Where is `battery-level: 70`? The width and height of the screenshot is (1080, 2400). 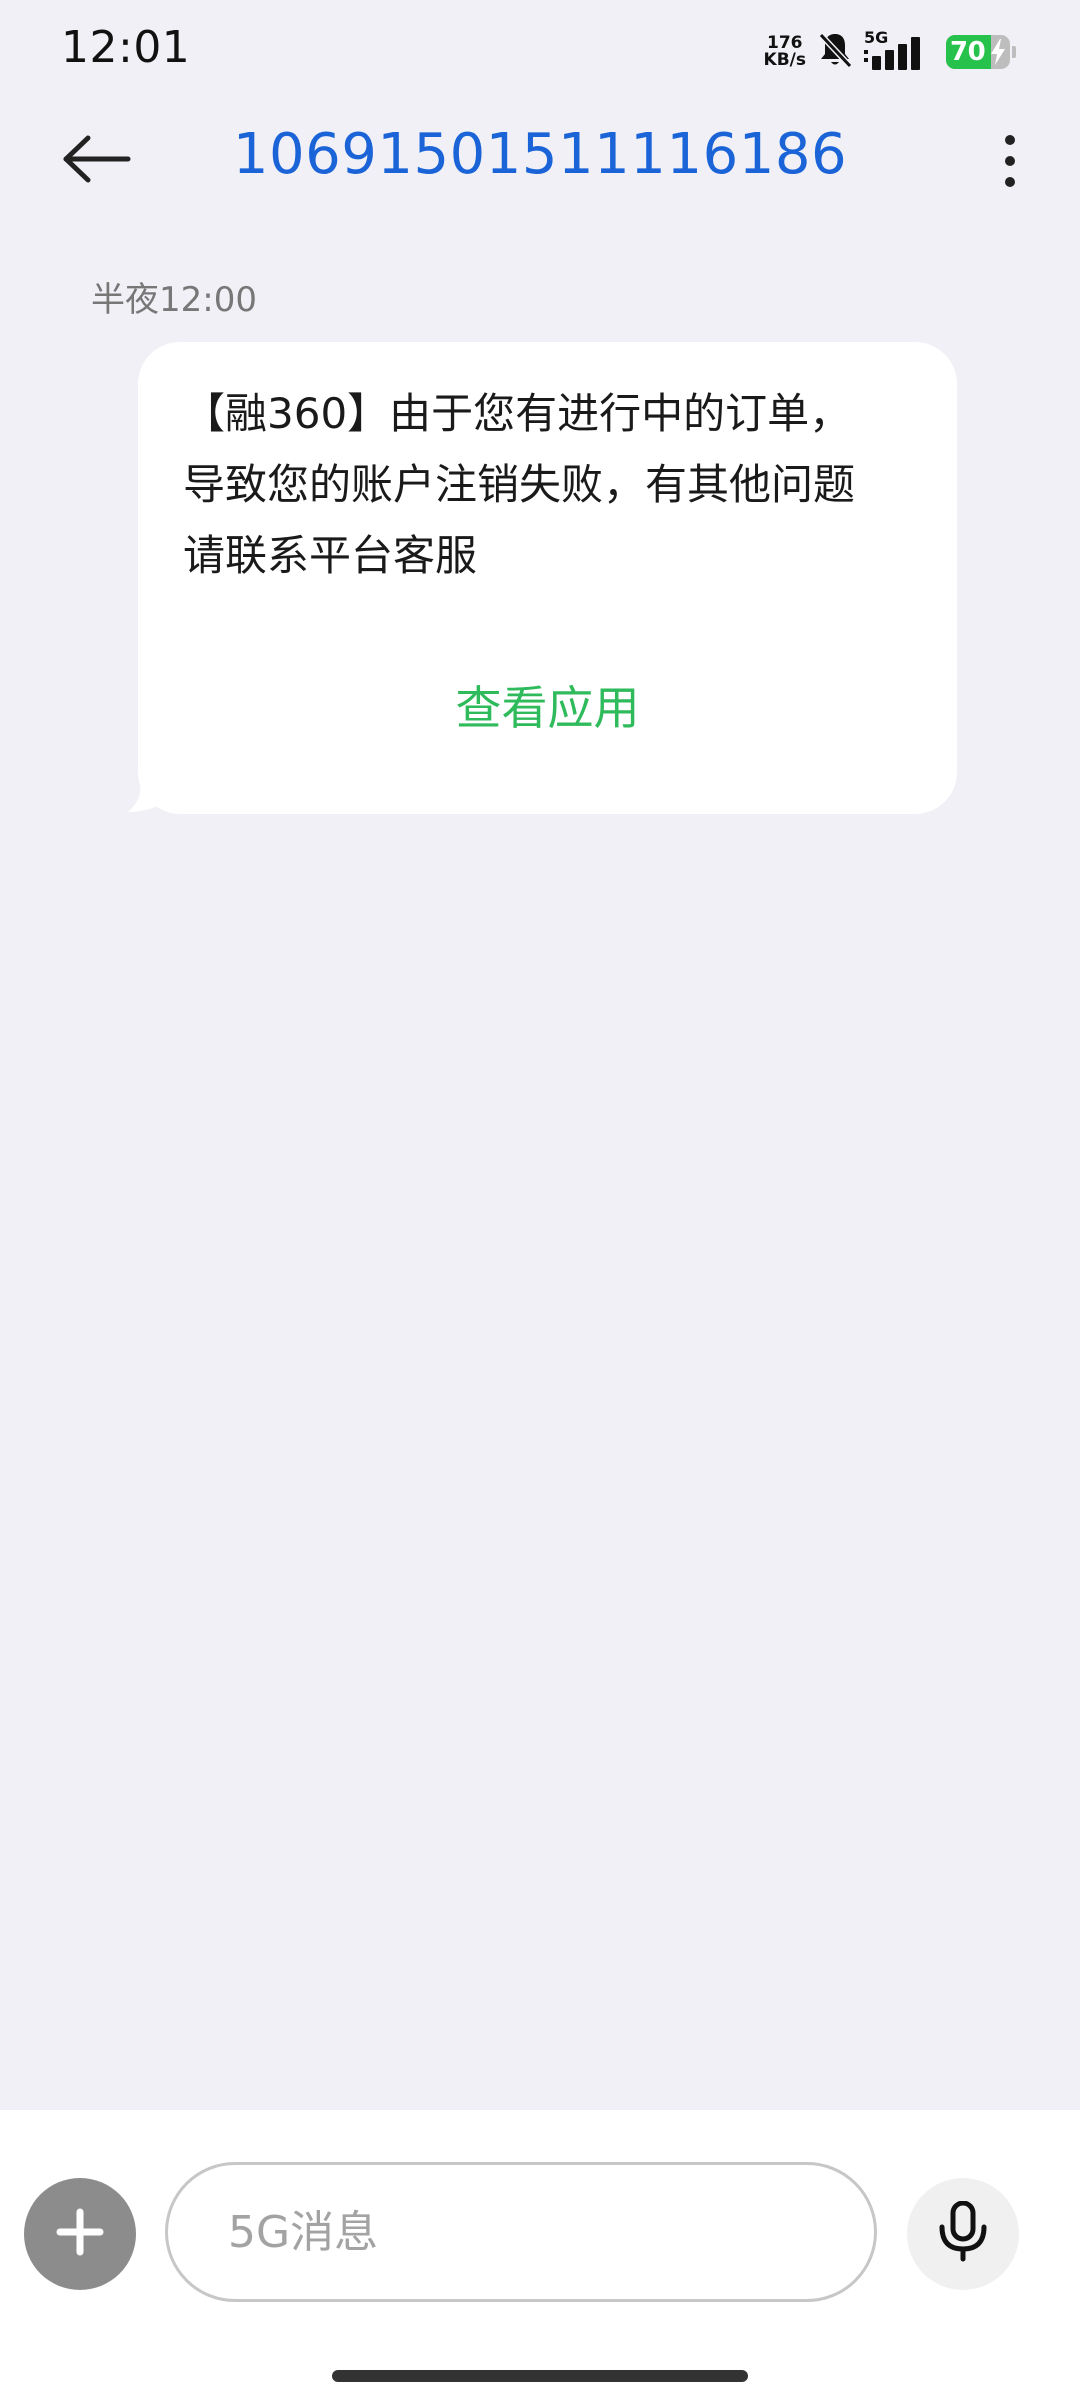 battery-level: 70 is located at coordinates (968, 52).